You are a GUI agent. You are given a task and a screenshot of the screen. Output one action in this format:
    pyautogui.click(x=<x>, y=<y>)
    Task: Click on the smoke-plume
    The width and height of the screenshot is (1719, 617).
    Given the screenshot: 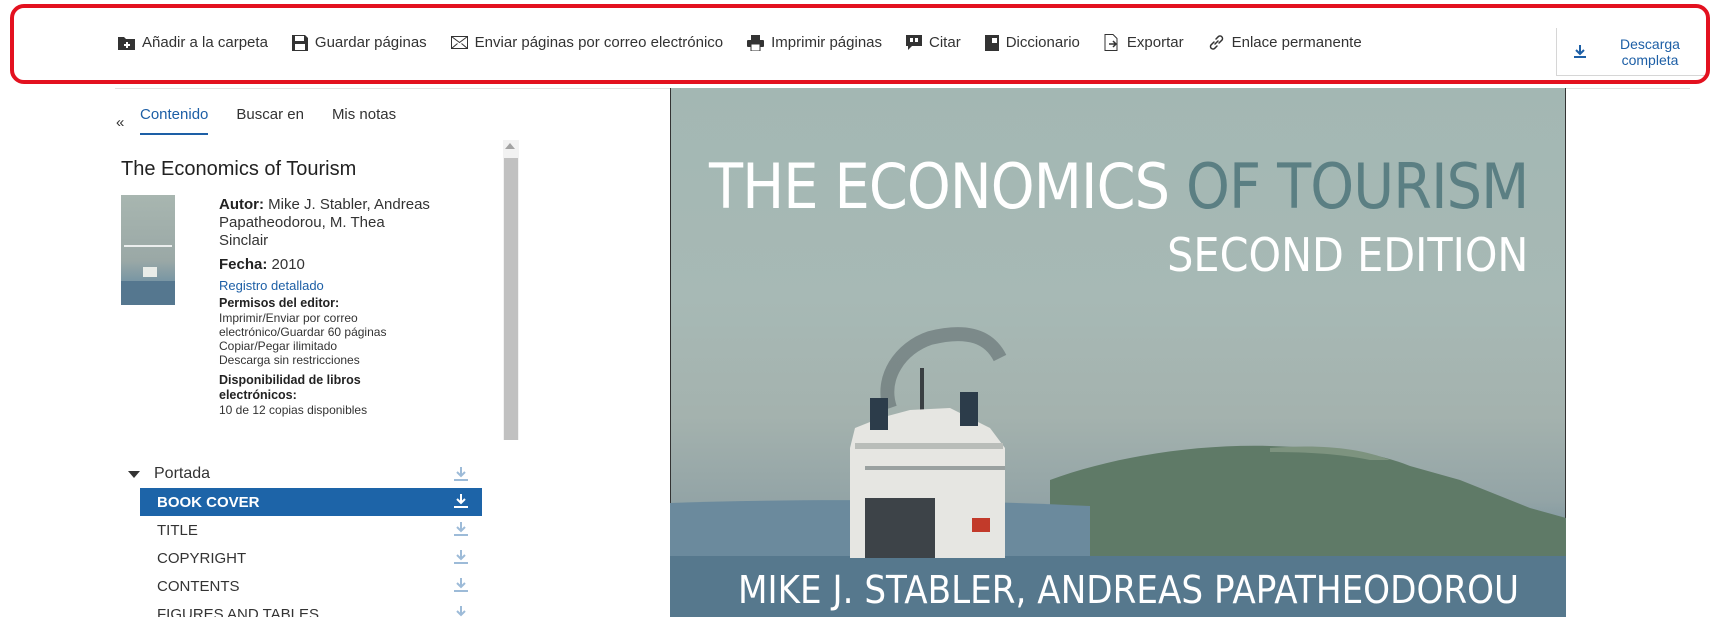 What is the action you would take?
    pyautogui.click(x=943, y=369)
    